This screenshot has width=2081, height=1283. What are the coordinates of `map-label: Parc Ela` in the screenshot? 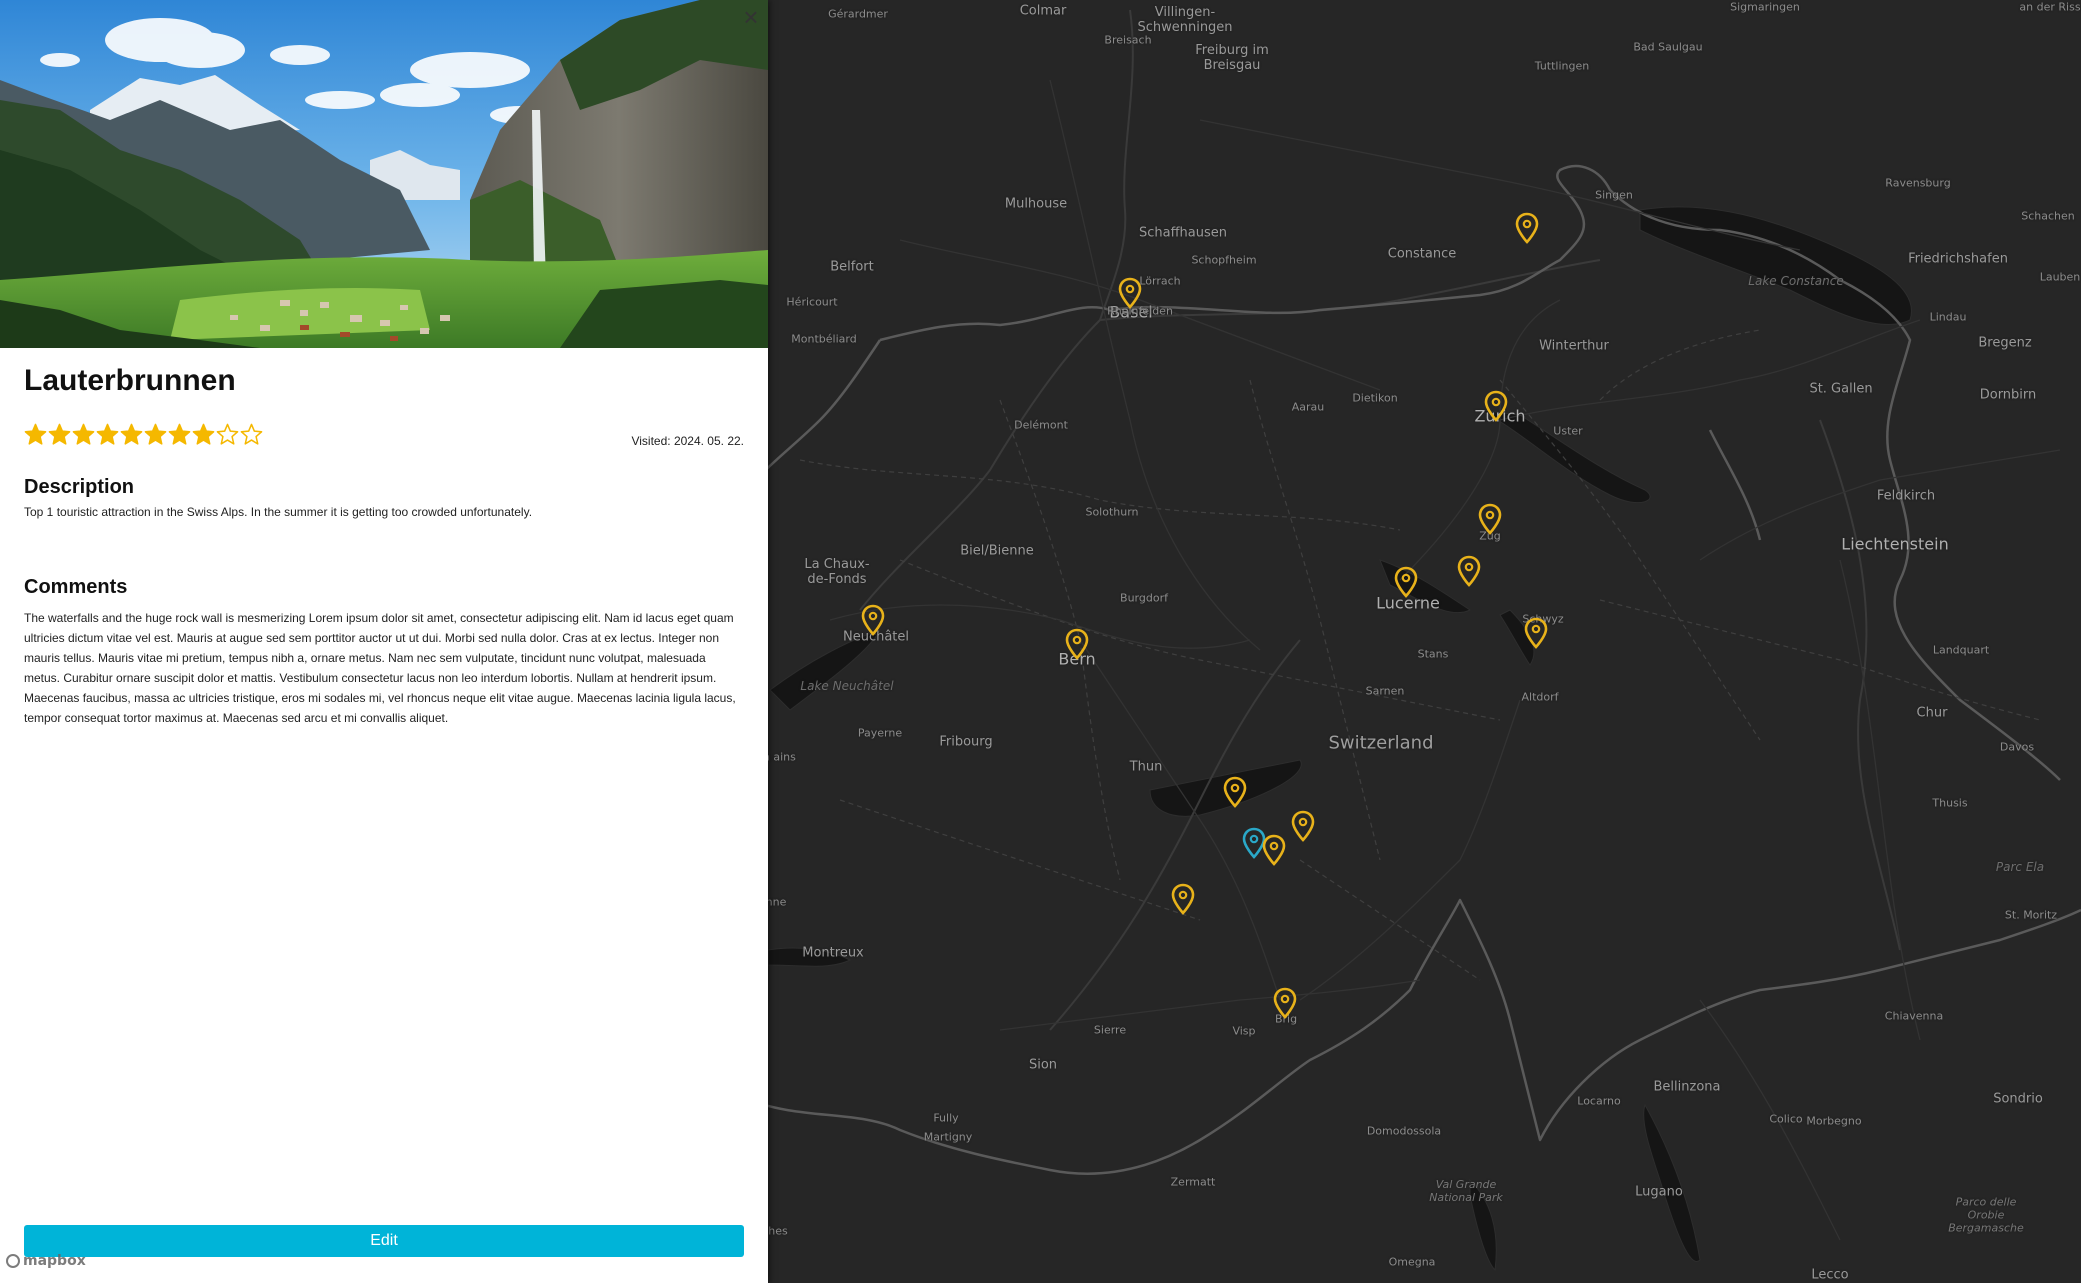 It's located at (2020, 867).